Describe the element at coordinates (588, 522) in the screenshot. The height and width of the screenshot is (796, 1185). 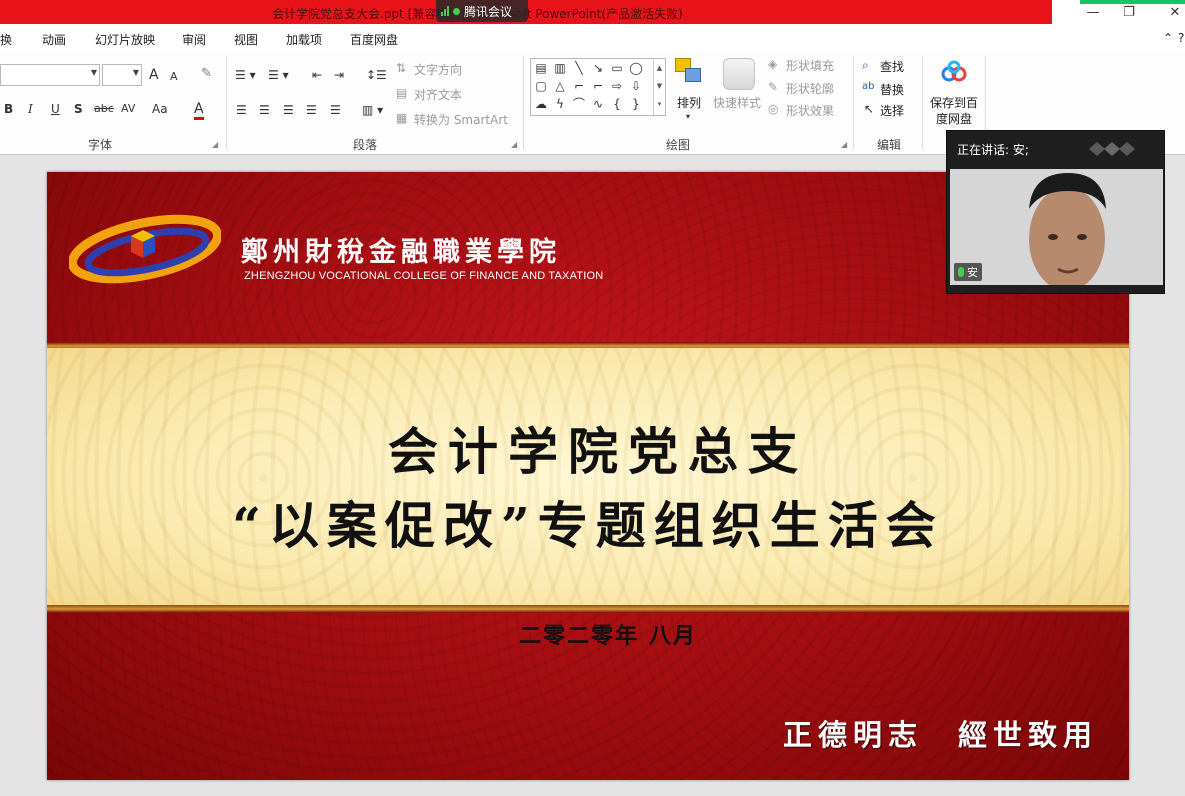
I see `slide-title-line2: “以案促改”专题组织生活会` at that location.